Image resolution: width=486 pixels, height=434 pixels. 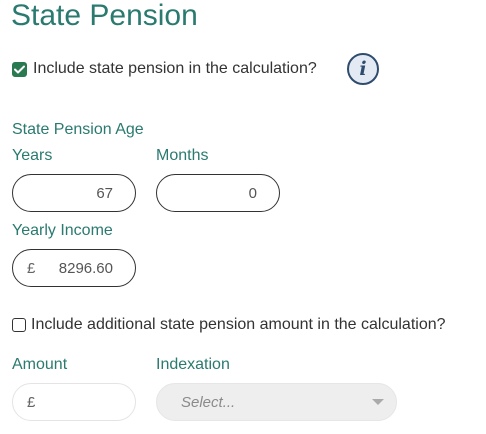 I want to click on amount-currency-prefix: £, so click(x=31, y=402).